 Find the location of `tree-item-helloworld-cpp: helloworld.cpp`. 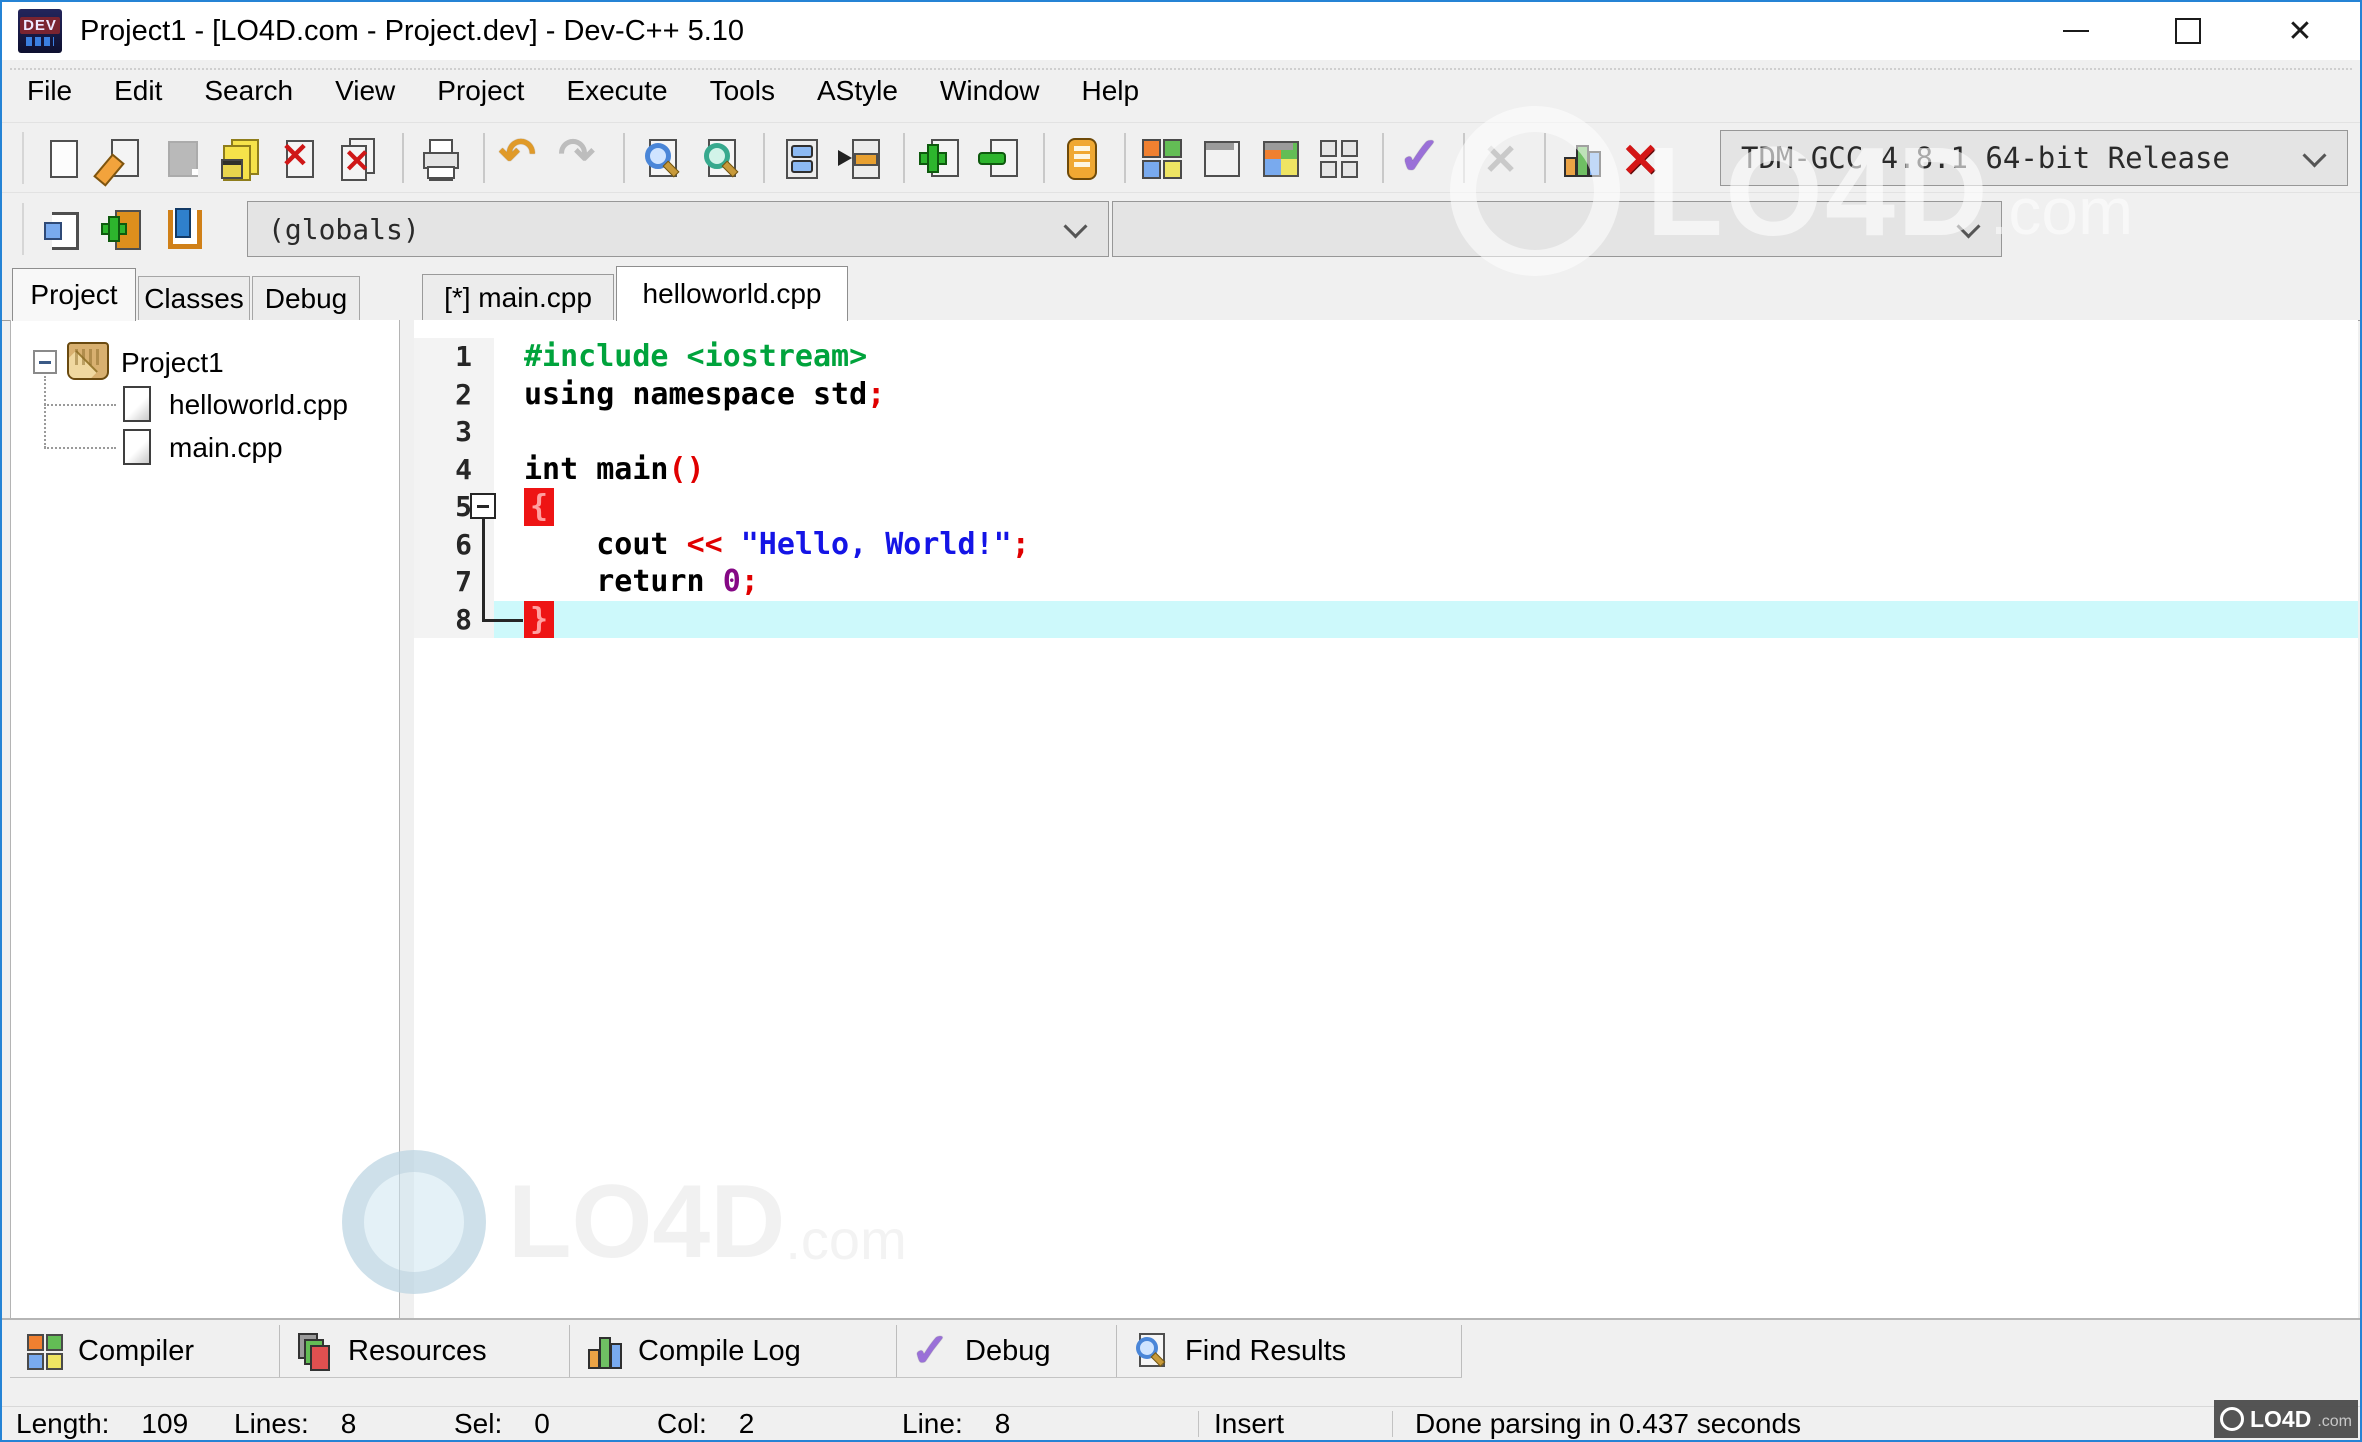

tree-item-helloworld-cpp: helloworld.cpp is located at coordinates (258, 405).